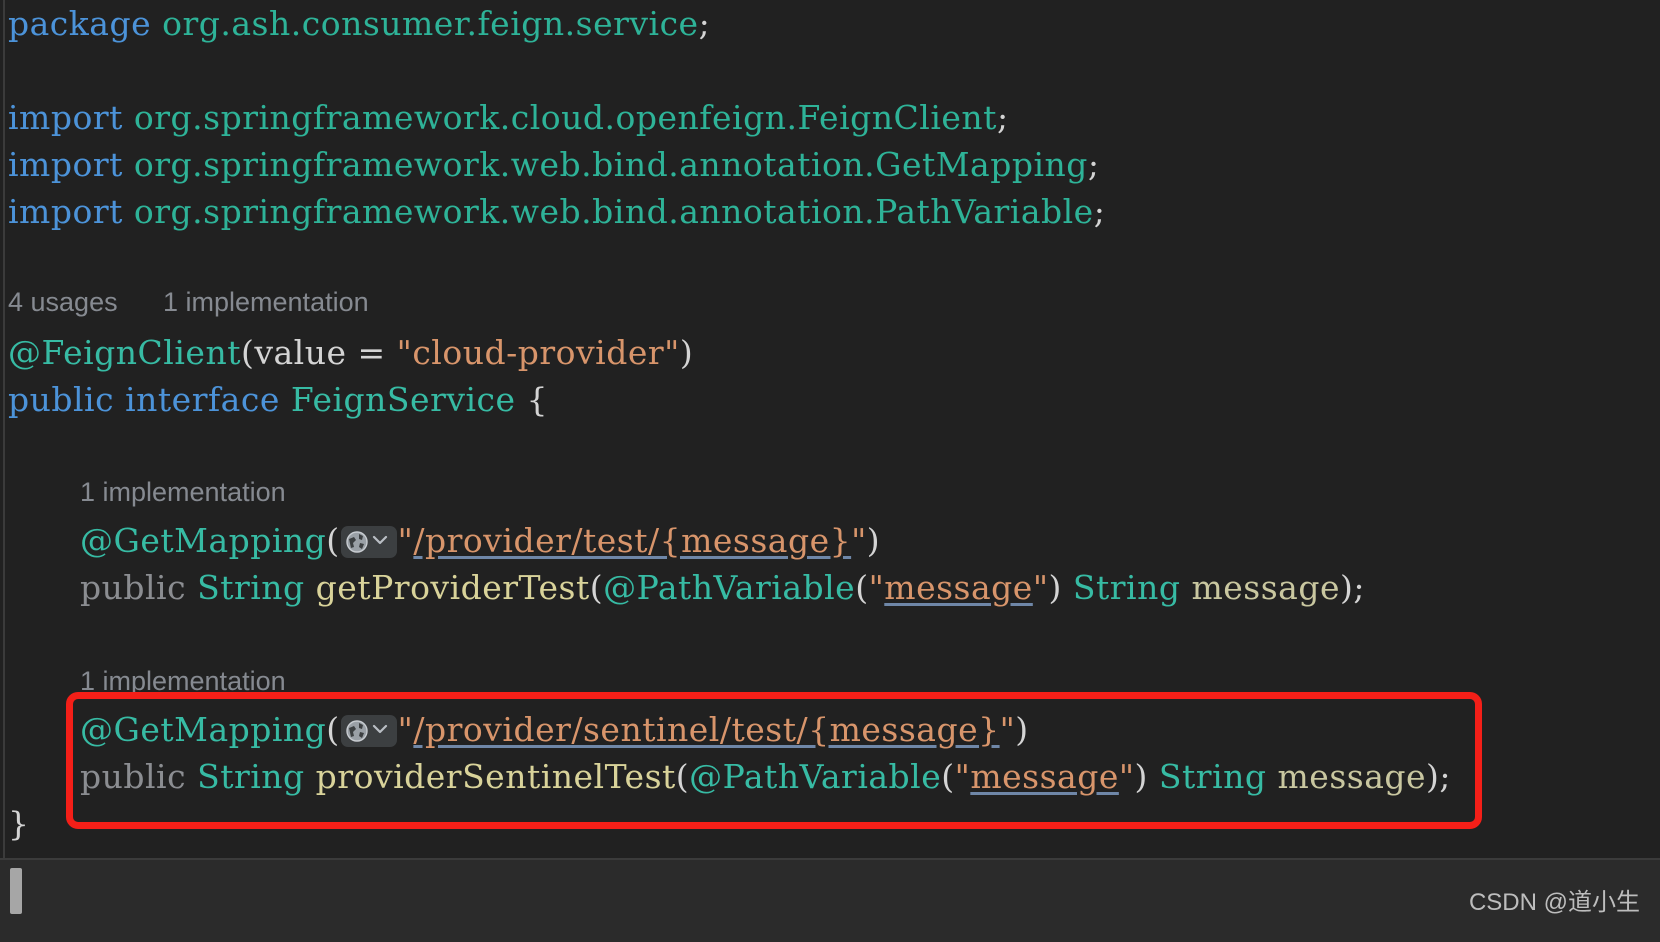 This screenshot has height=942, width=1660. Describe the element at coordinates (495, 776) in the screenshot. I see `method-name: providerSentinelTest` at that location.